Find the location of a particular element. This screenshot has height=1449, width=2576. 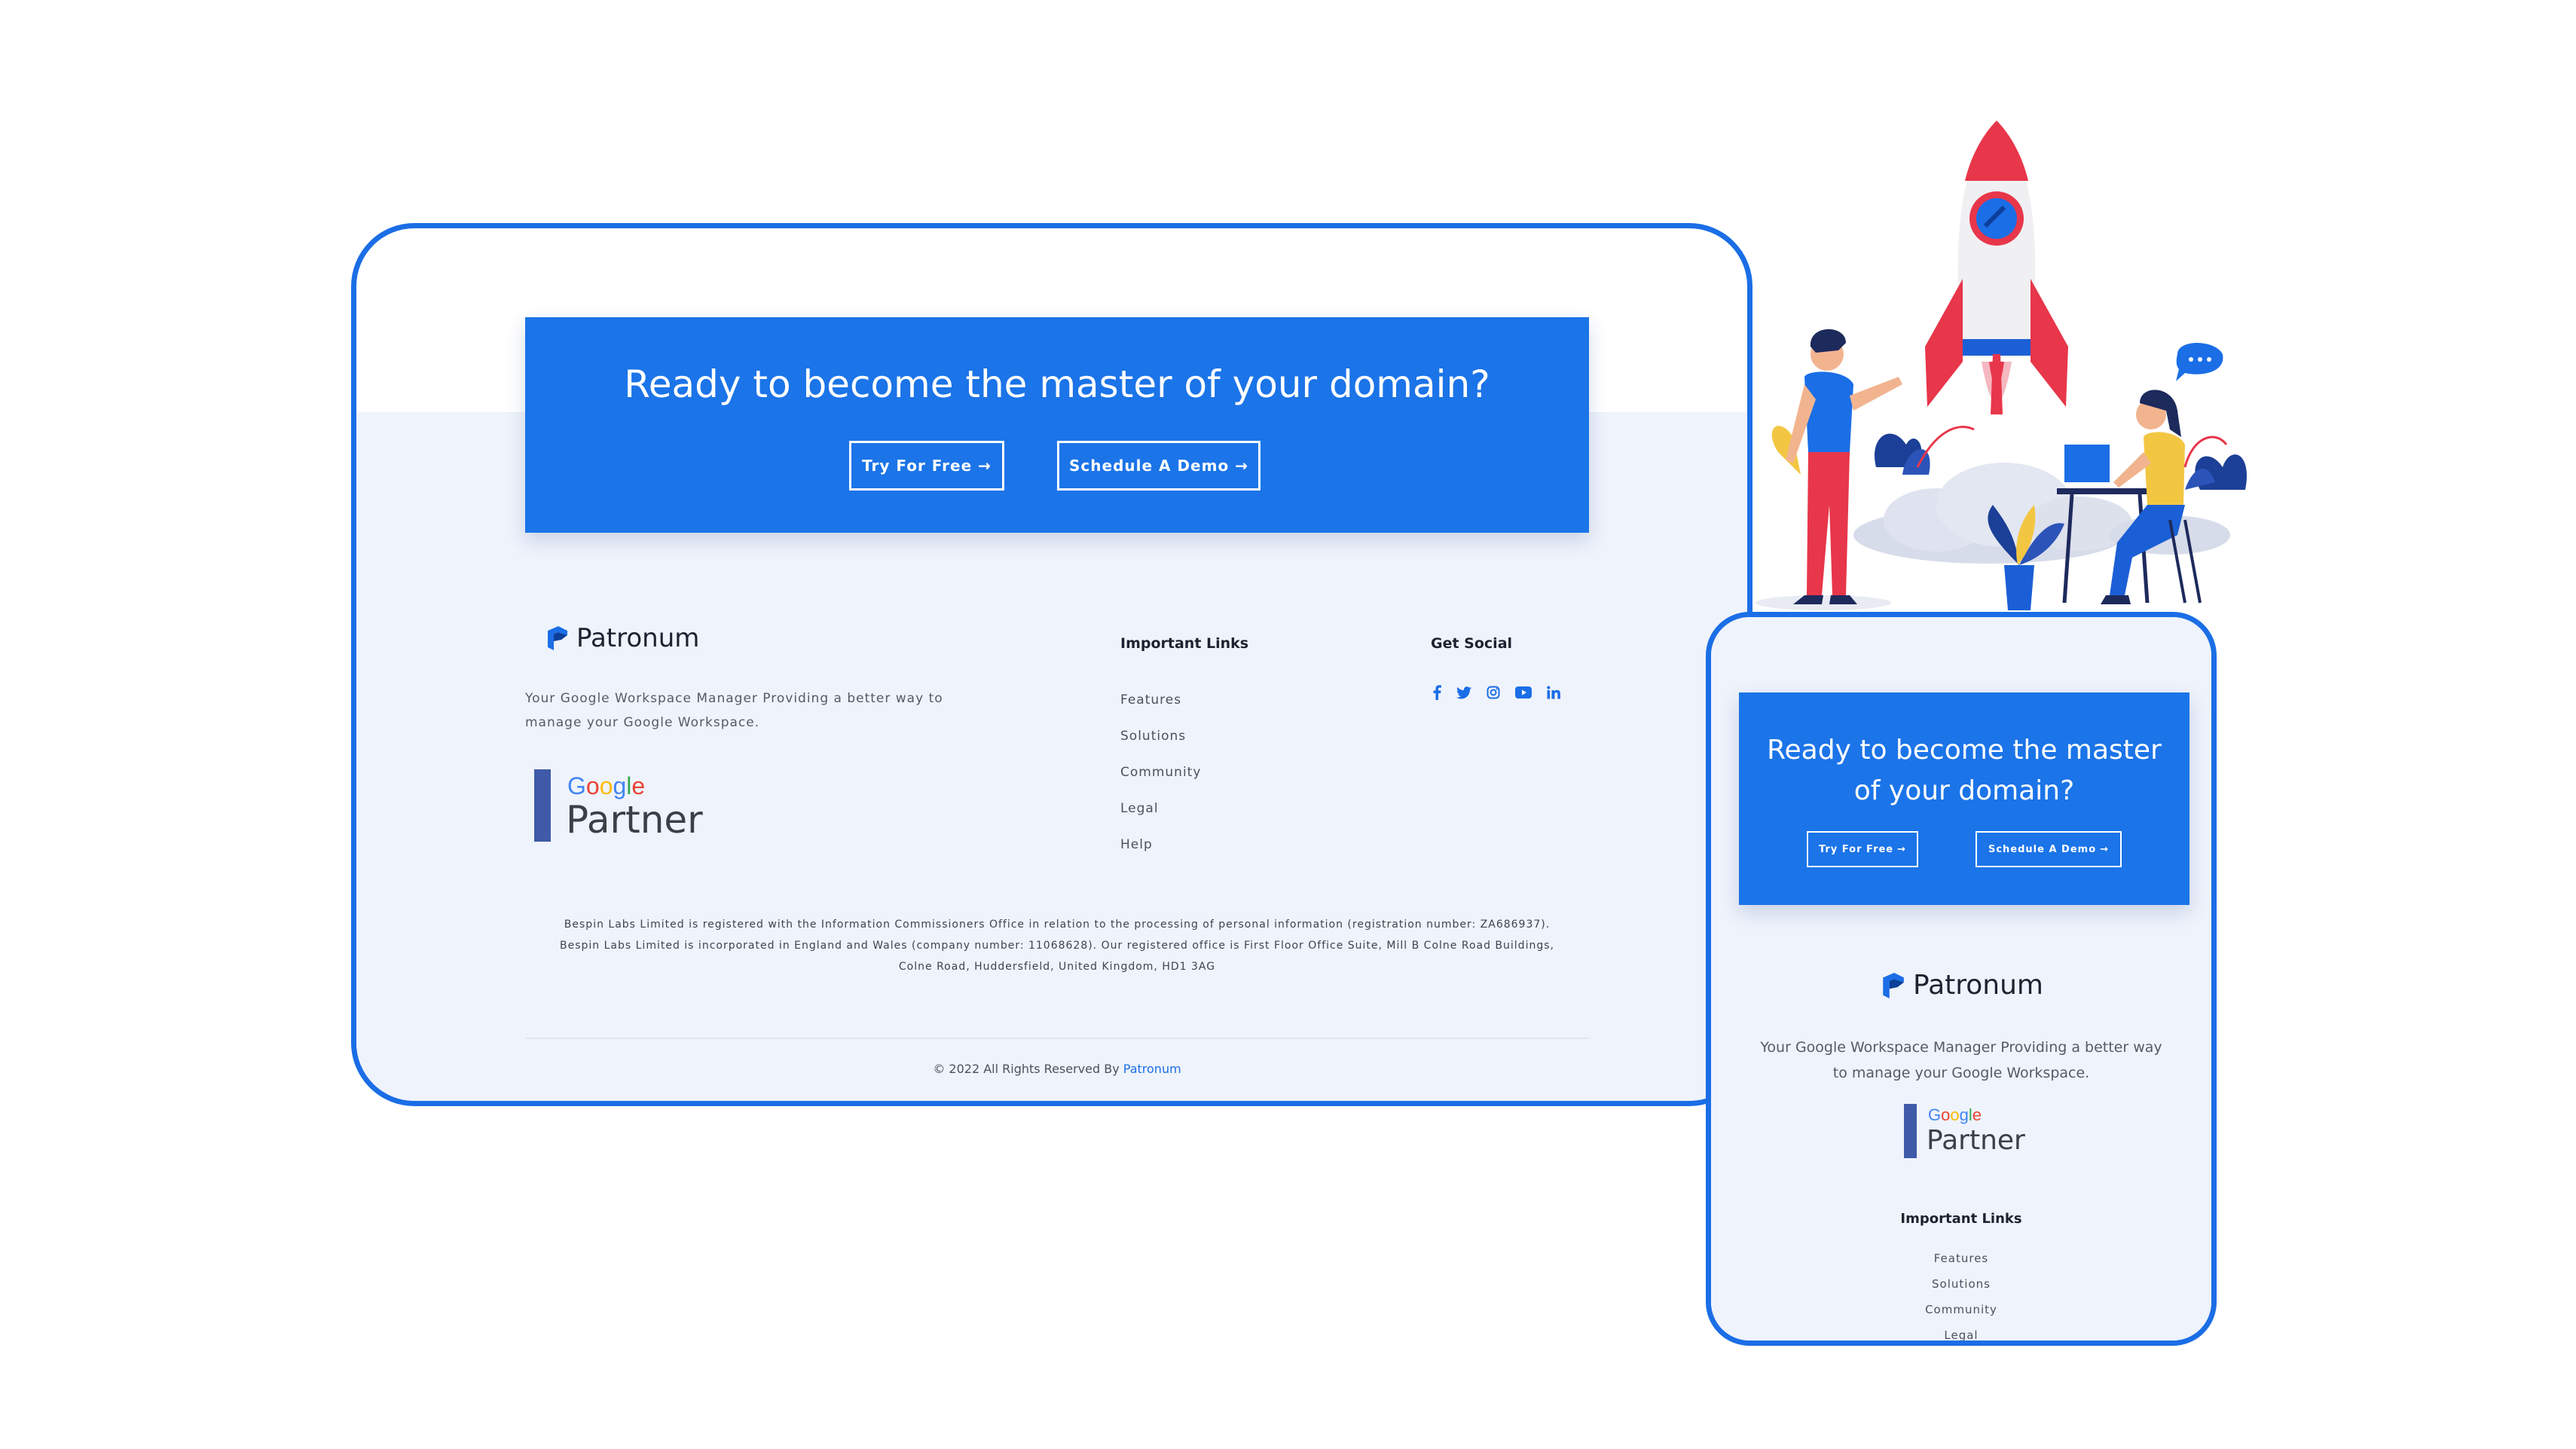

facebook-icon is located at coordinates (1436, 692).